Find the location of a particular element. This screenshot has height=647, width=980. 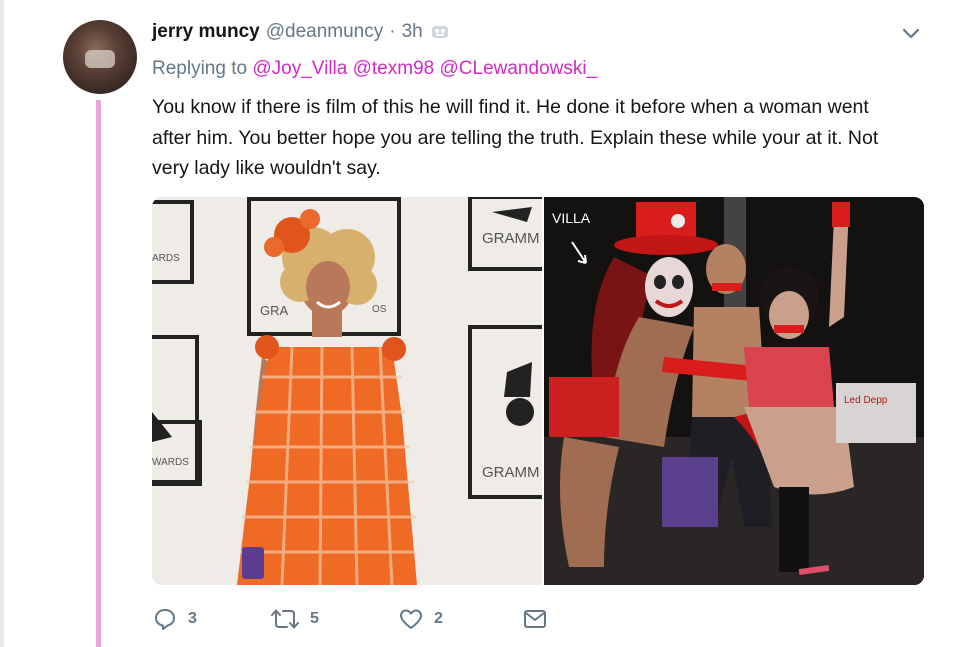

overlay-text: VILLA is located at coordinates (571, 218).